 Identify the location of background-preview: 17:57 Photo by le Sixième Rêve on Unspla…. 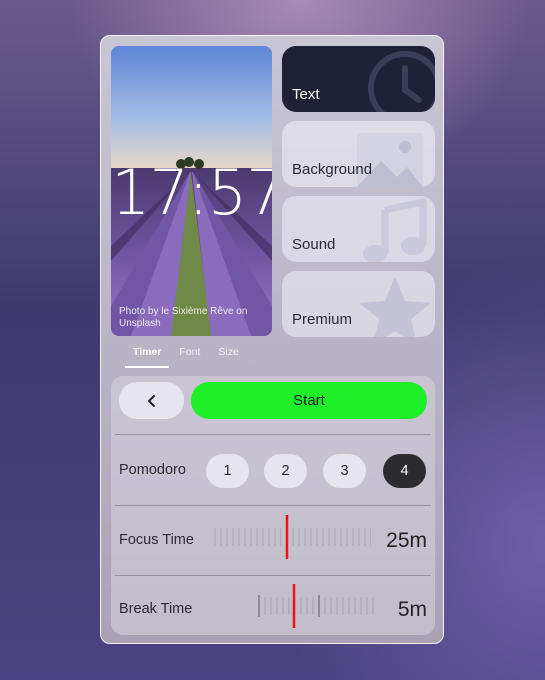
(191, 191).